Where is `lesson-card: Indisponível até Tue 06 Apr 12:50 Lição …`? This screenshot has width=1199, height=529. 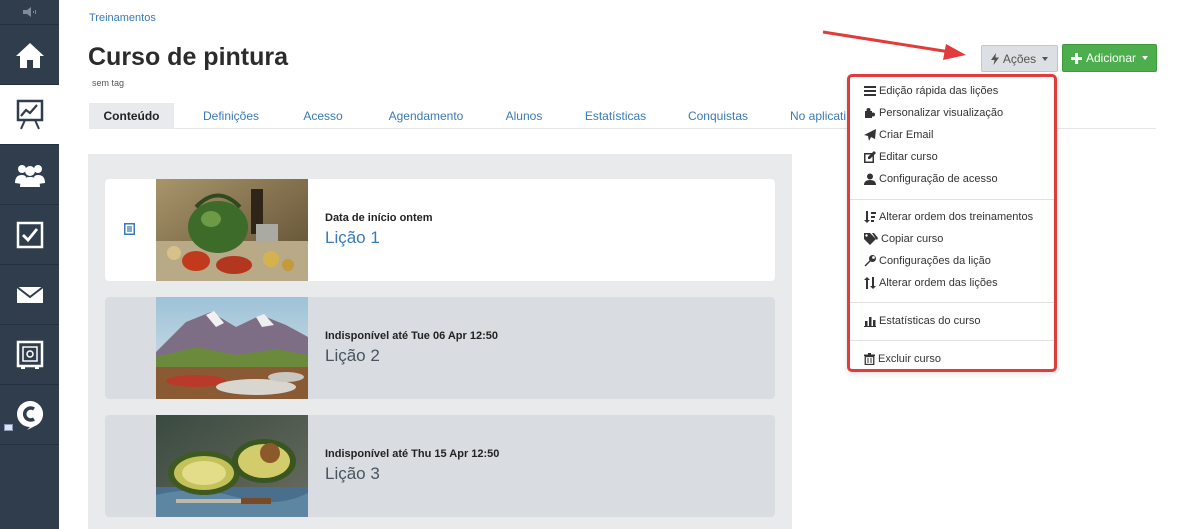
lesson-card: Indisponível até Tue 06 Apr 12:50 Lição … is located at coordinates (440, 348).